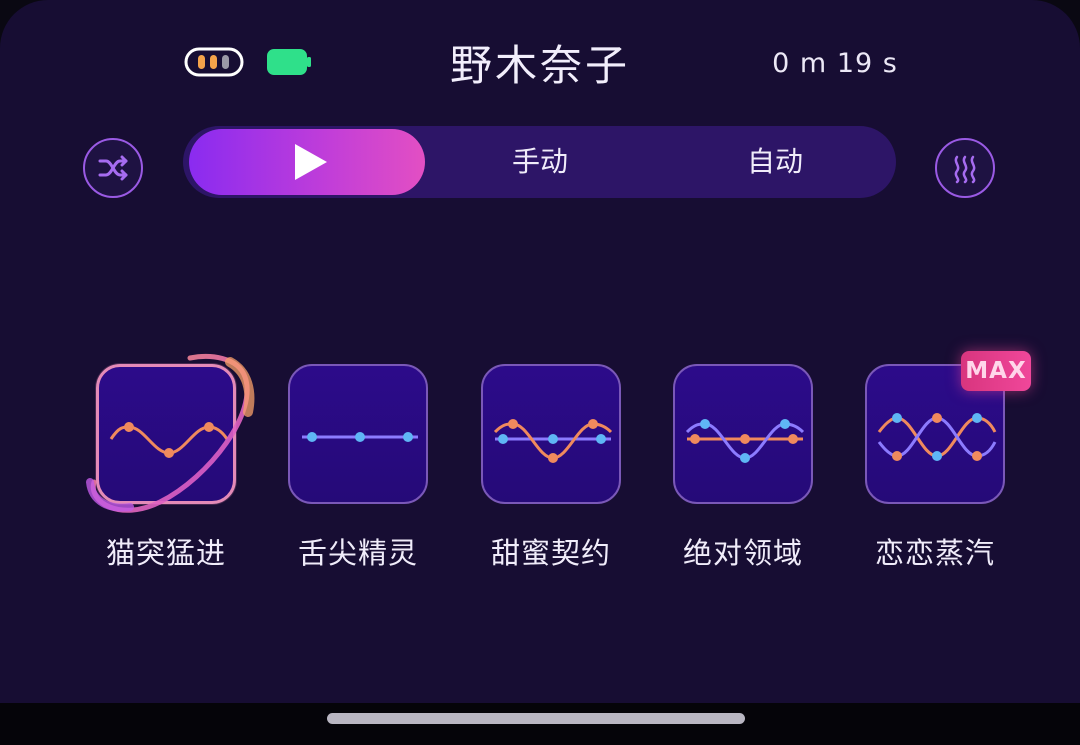 The width and height of the screenshot is (1080, 745). What do you see at coordinates (775, 162) in the screenshot?
I see `tab-auto: 自动` at bounding box center [775, 162].